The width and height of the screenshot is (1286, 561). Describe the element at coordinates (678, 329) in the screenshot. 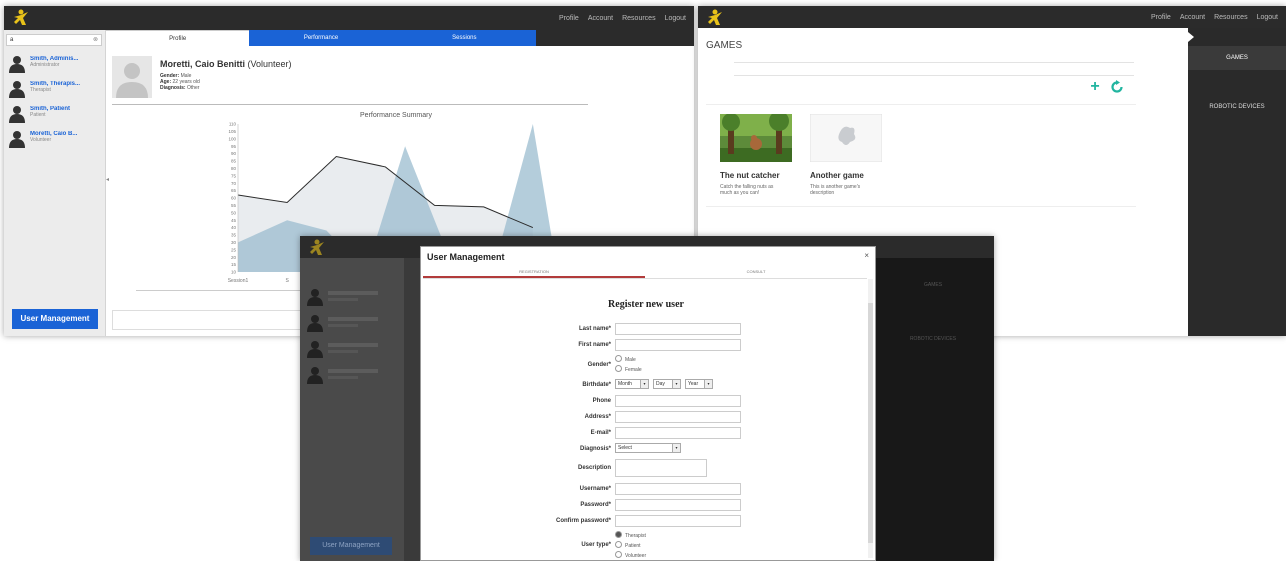

I see `last-name-input` at that location.